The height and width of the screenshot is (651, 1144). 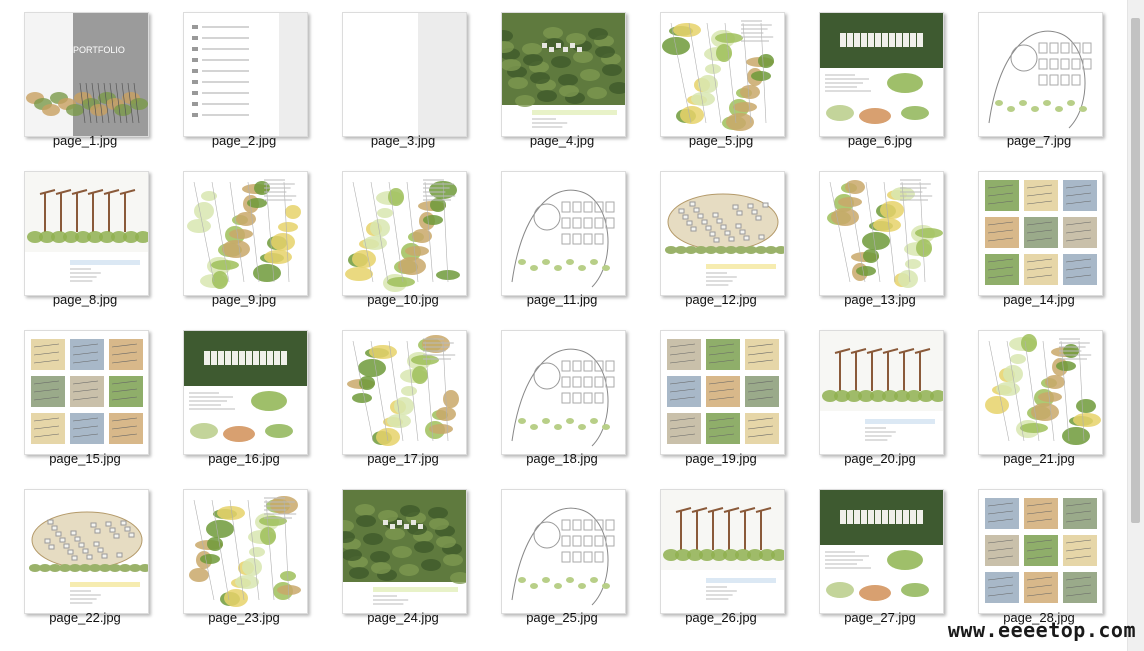 I want to click on file-name-label: page_27.jpg, so click(x=880, y=617).